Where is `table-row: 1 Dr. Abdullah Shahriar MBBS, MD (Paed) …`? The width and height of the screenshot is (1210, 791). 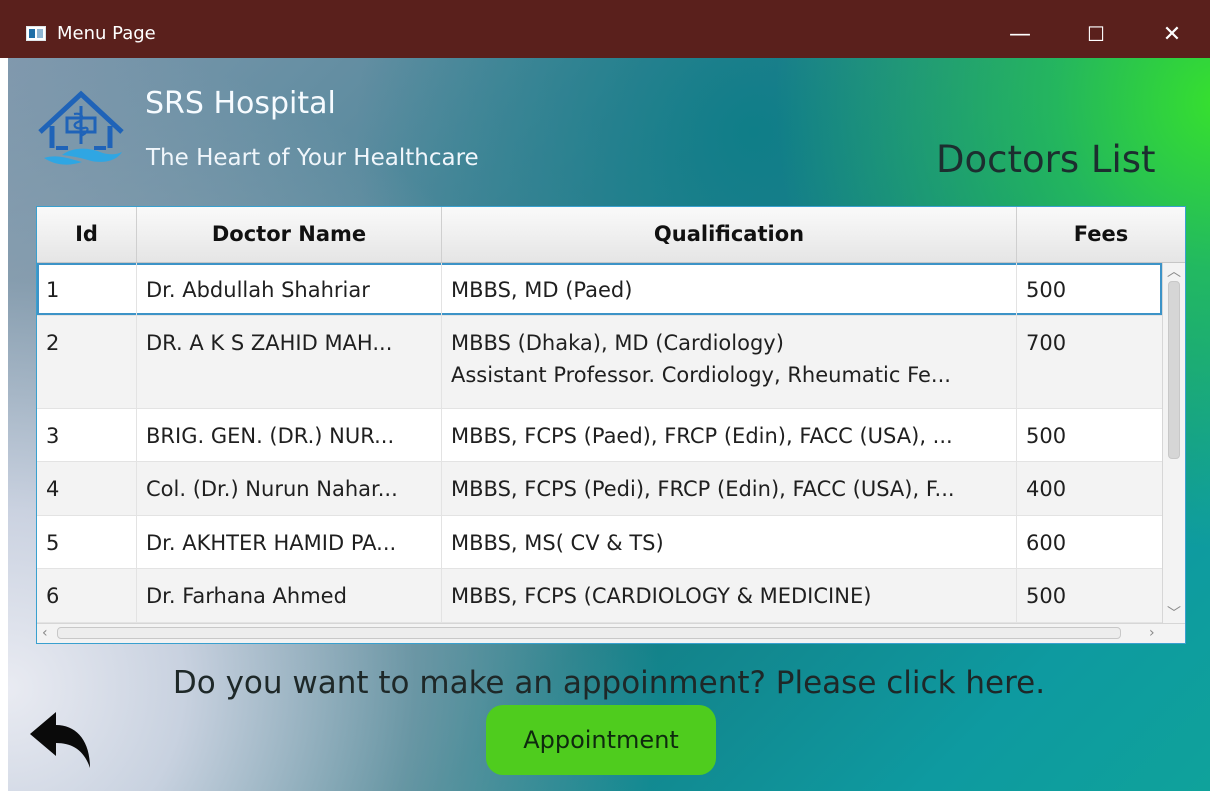 table-row: 1 Dr. Abdullah Shahriar MBBS, MD (Paed) … is located at coordinates (599, 289).